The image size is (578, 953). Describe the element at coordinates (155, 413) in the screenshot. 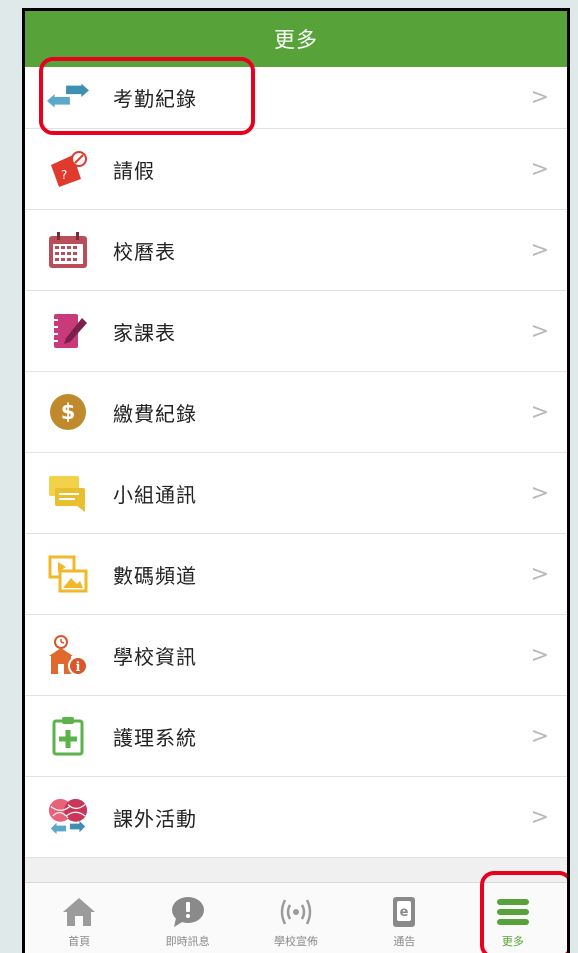

I see `menu-item-label: 繳費紀錄` at that location.